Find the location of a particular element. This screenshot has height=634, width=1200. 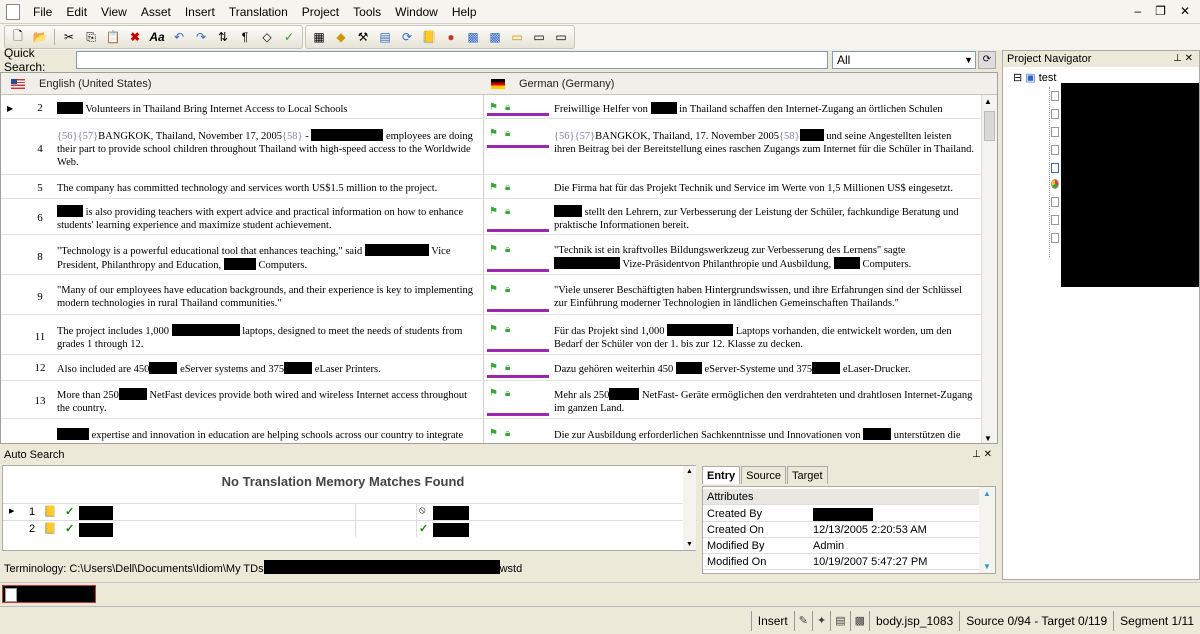

grid2-icon: ▩ is located at coordinates (495, 37).